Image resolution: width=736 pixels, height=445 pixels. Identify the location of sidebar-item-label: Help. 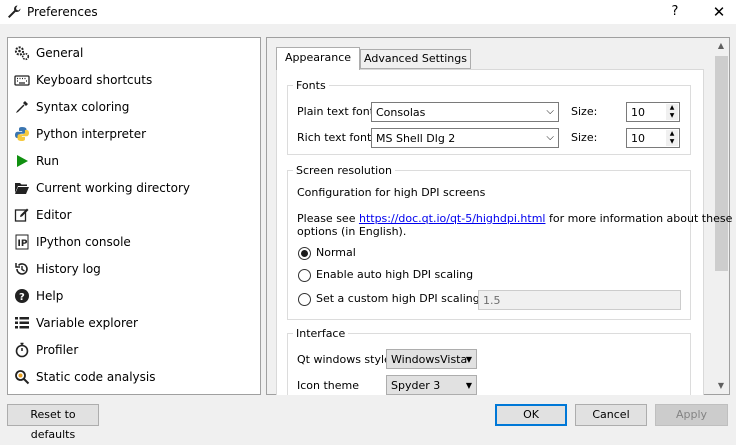
(50, 296).